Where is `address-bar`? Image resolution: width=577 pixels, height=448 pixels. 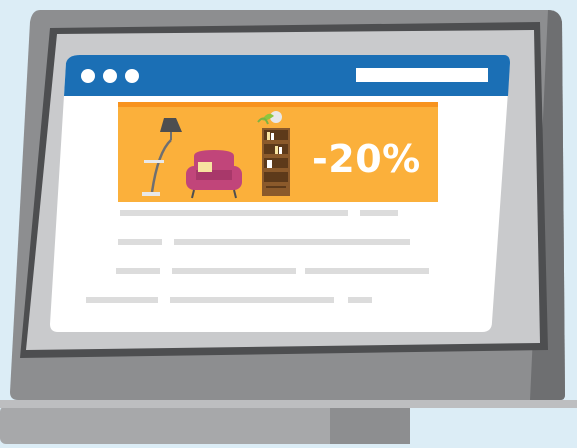 address-bar is located at coordinates (422, 75).